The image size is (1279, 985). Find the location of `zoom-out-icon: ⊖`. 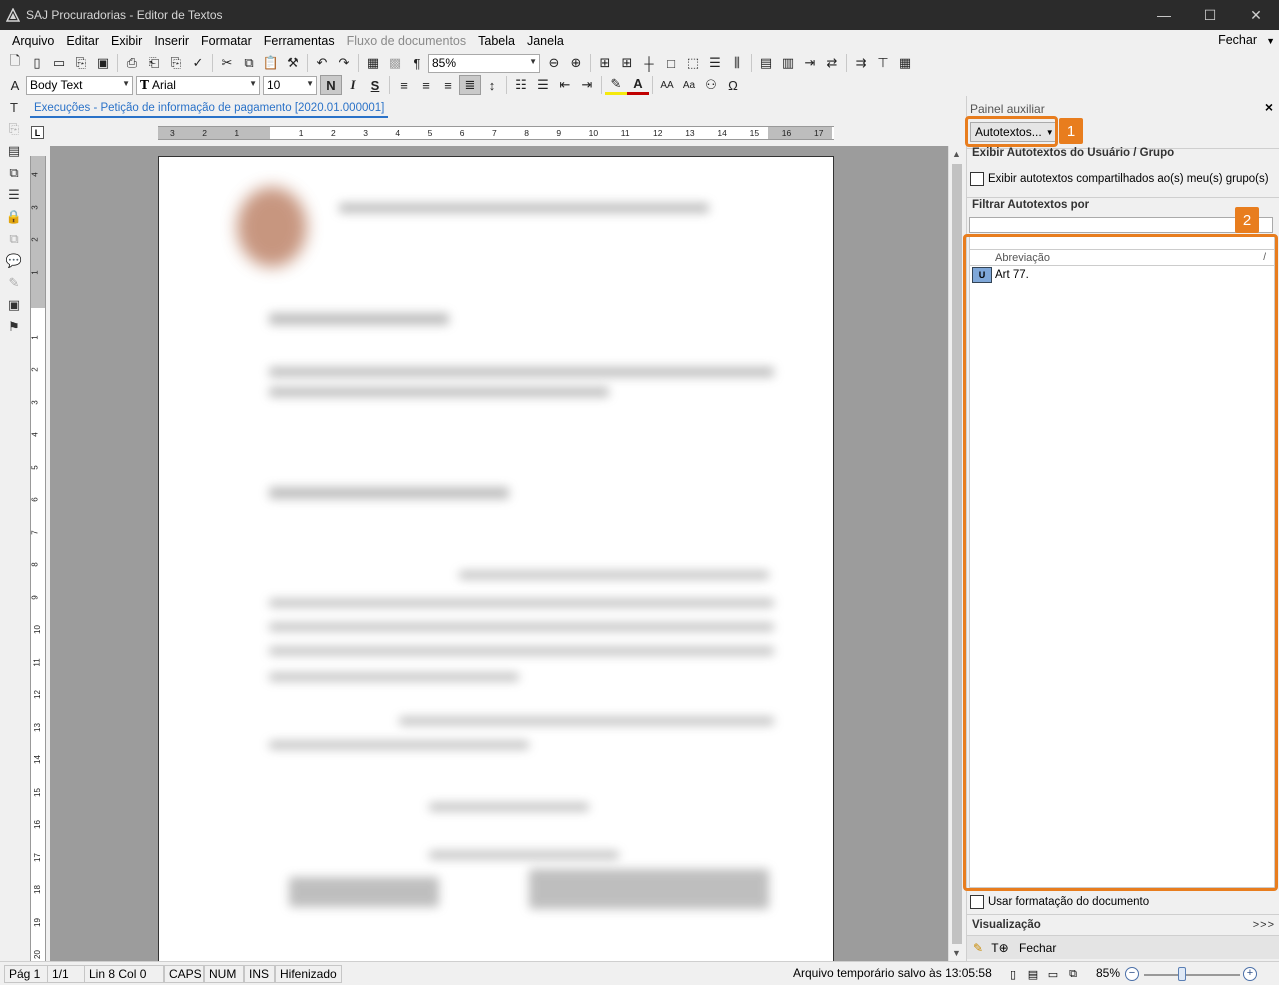

zoom-out-icon: ⊖ is located at coordinates (554, 63).